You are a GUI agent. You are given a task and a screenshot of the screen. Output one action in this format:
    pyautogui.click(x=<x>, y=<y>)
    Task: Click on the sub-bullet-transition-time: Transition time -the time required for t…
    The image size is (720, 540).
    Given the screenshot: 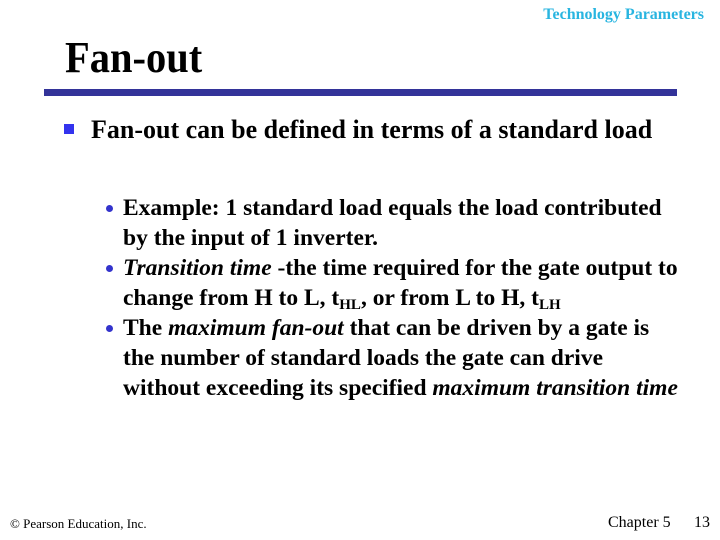 What is the action you would take?
    pyautogui.click(x=390, y=283)
    